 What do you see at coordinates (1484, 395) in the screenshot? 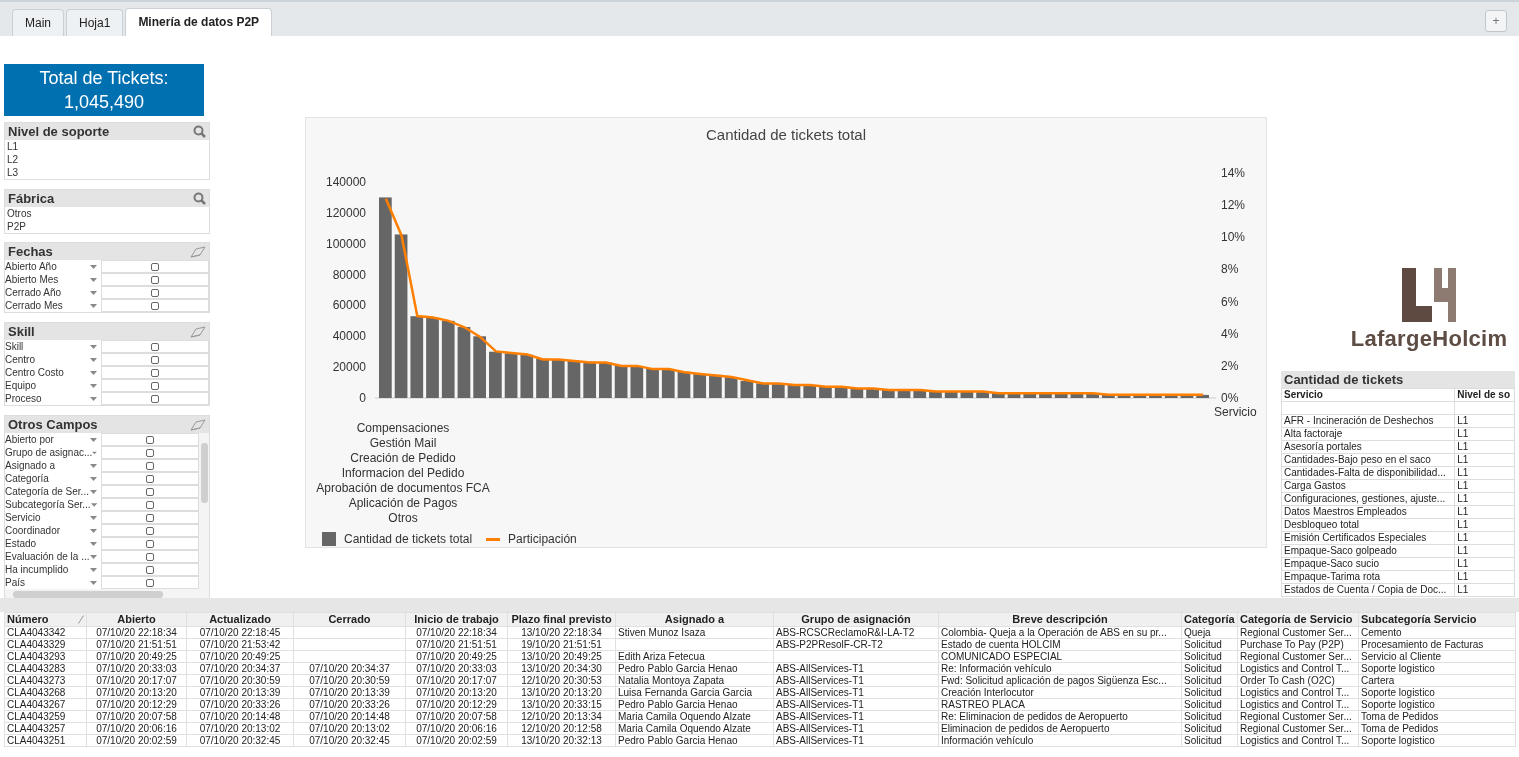
I see `column-header: Nivel de so` at bounding box center [1484, 395].